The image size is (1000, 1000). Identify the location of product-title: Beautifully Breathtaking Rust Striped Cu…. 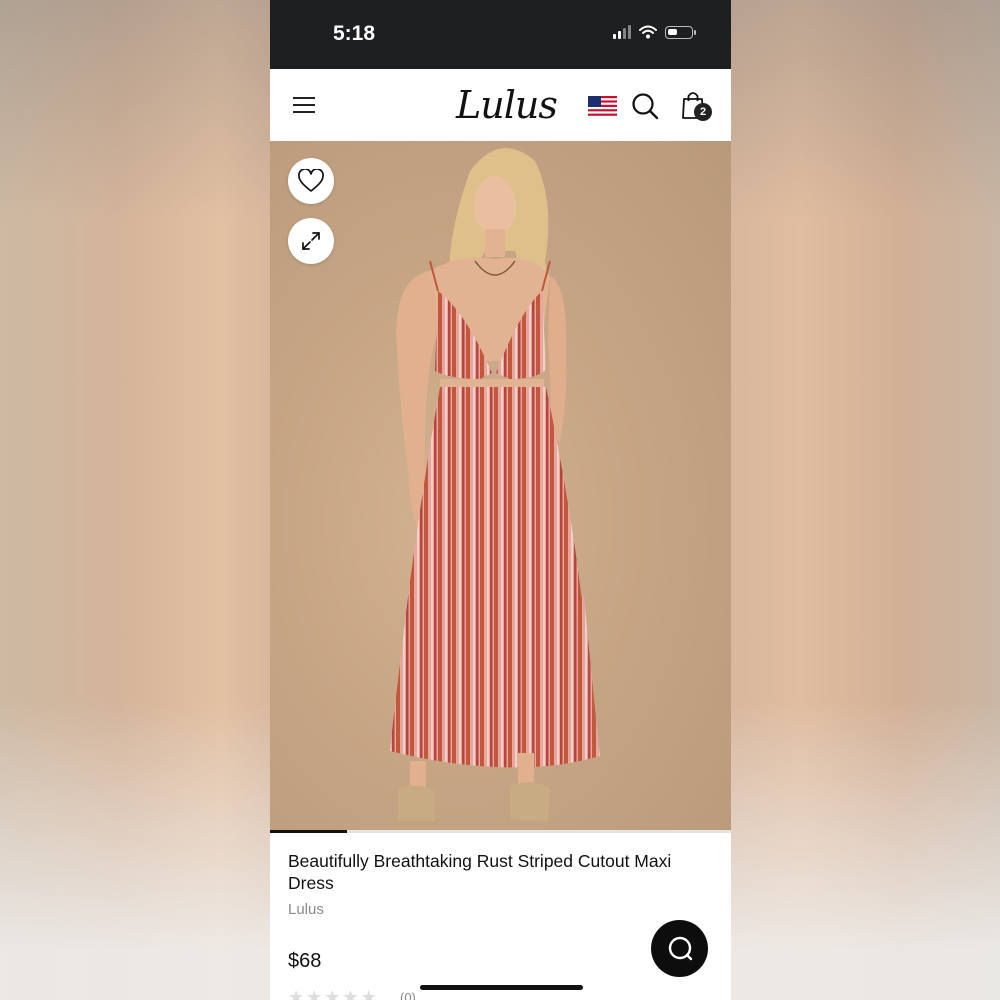
(480, 872).